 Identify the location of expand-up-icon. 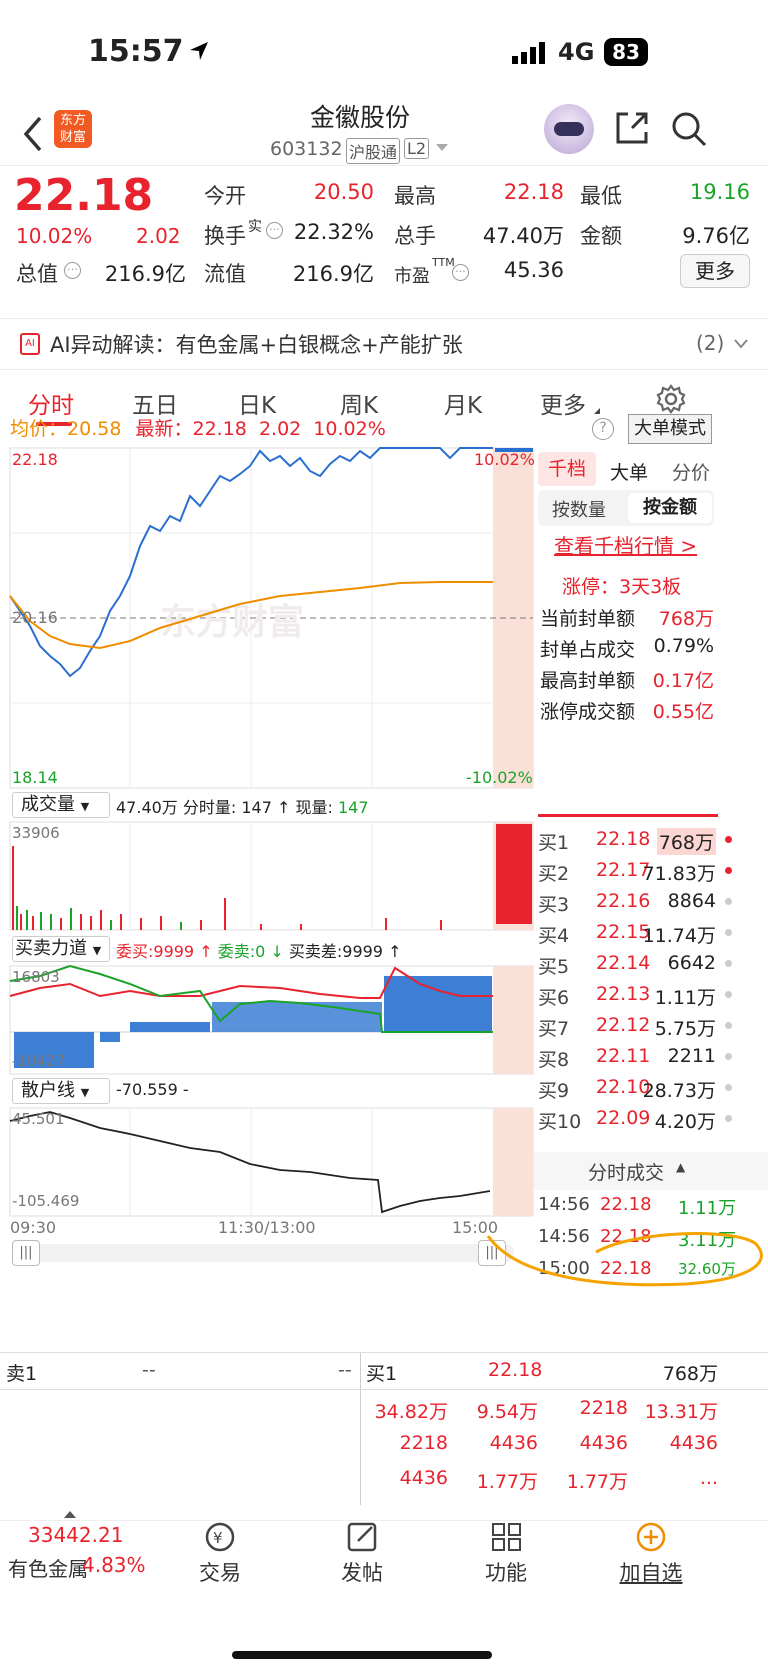
(70, 1514).